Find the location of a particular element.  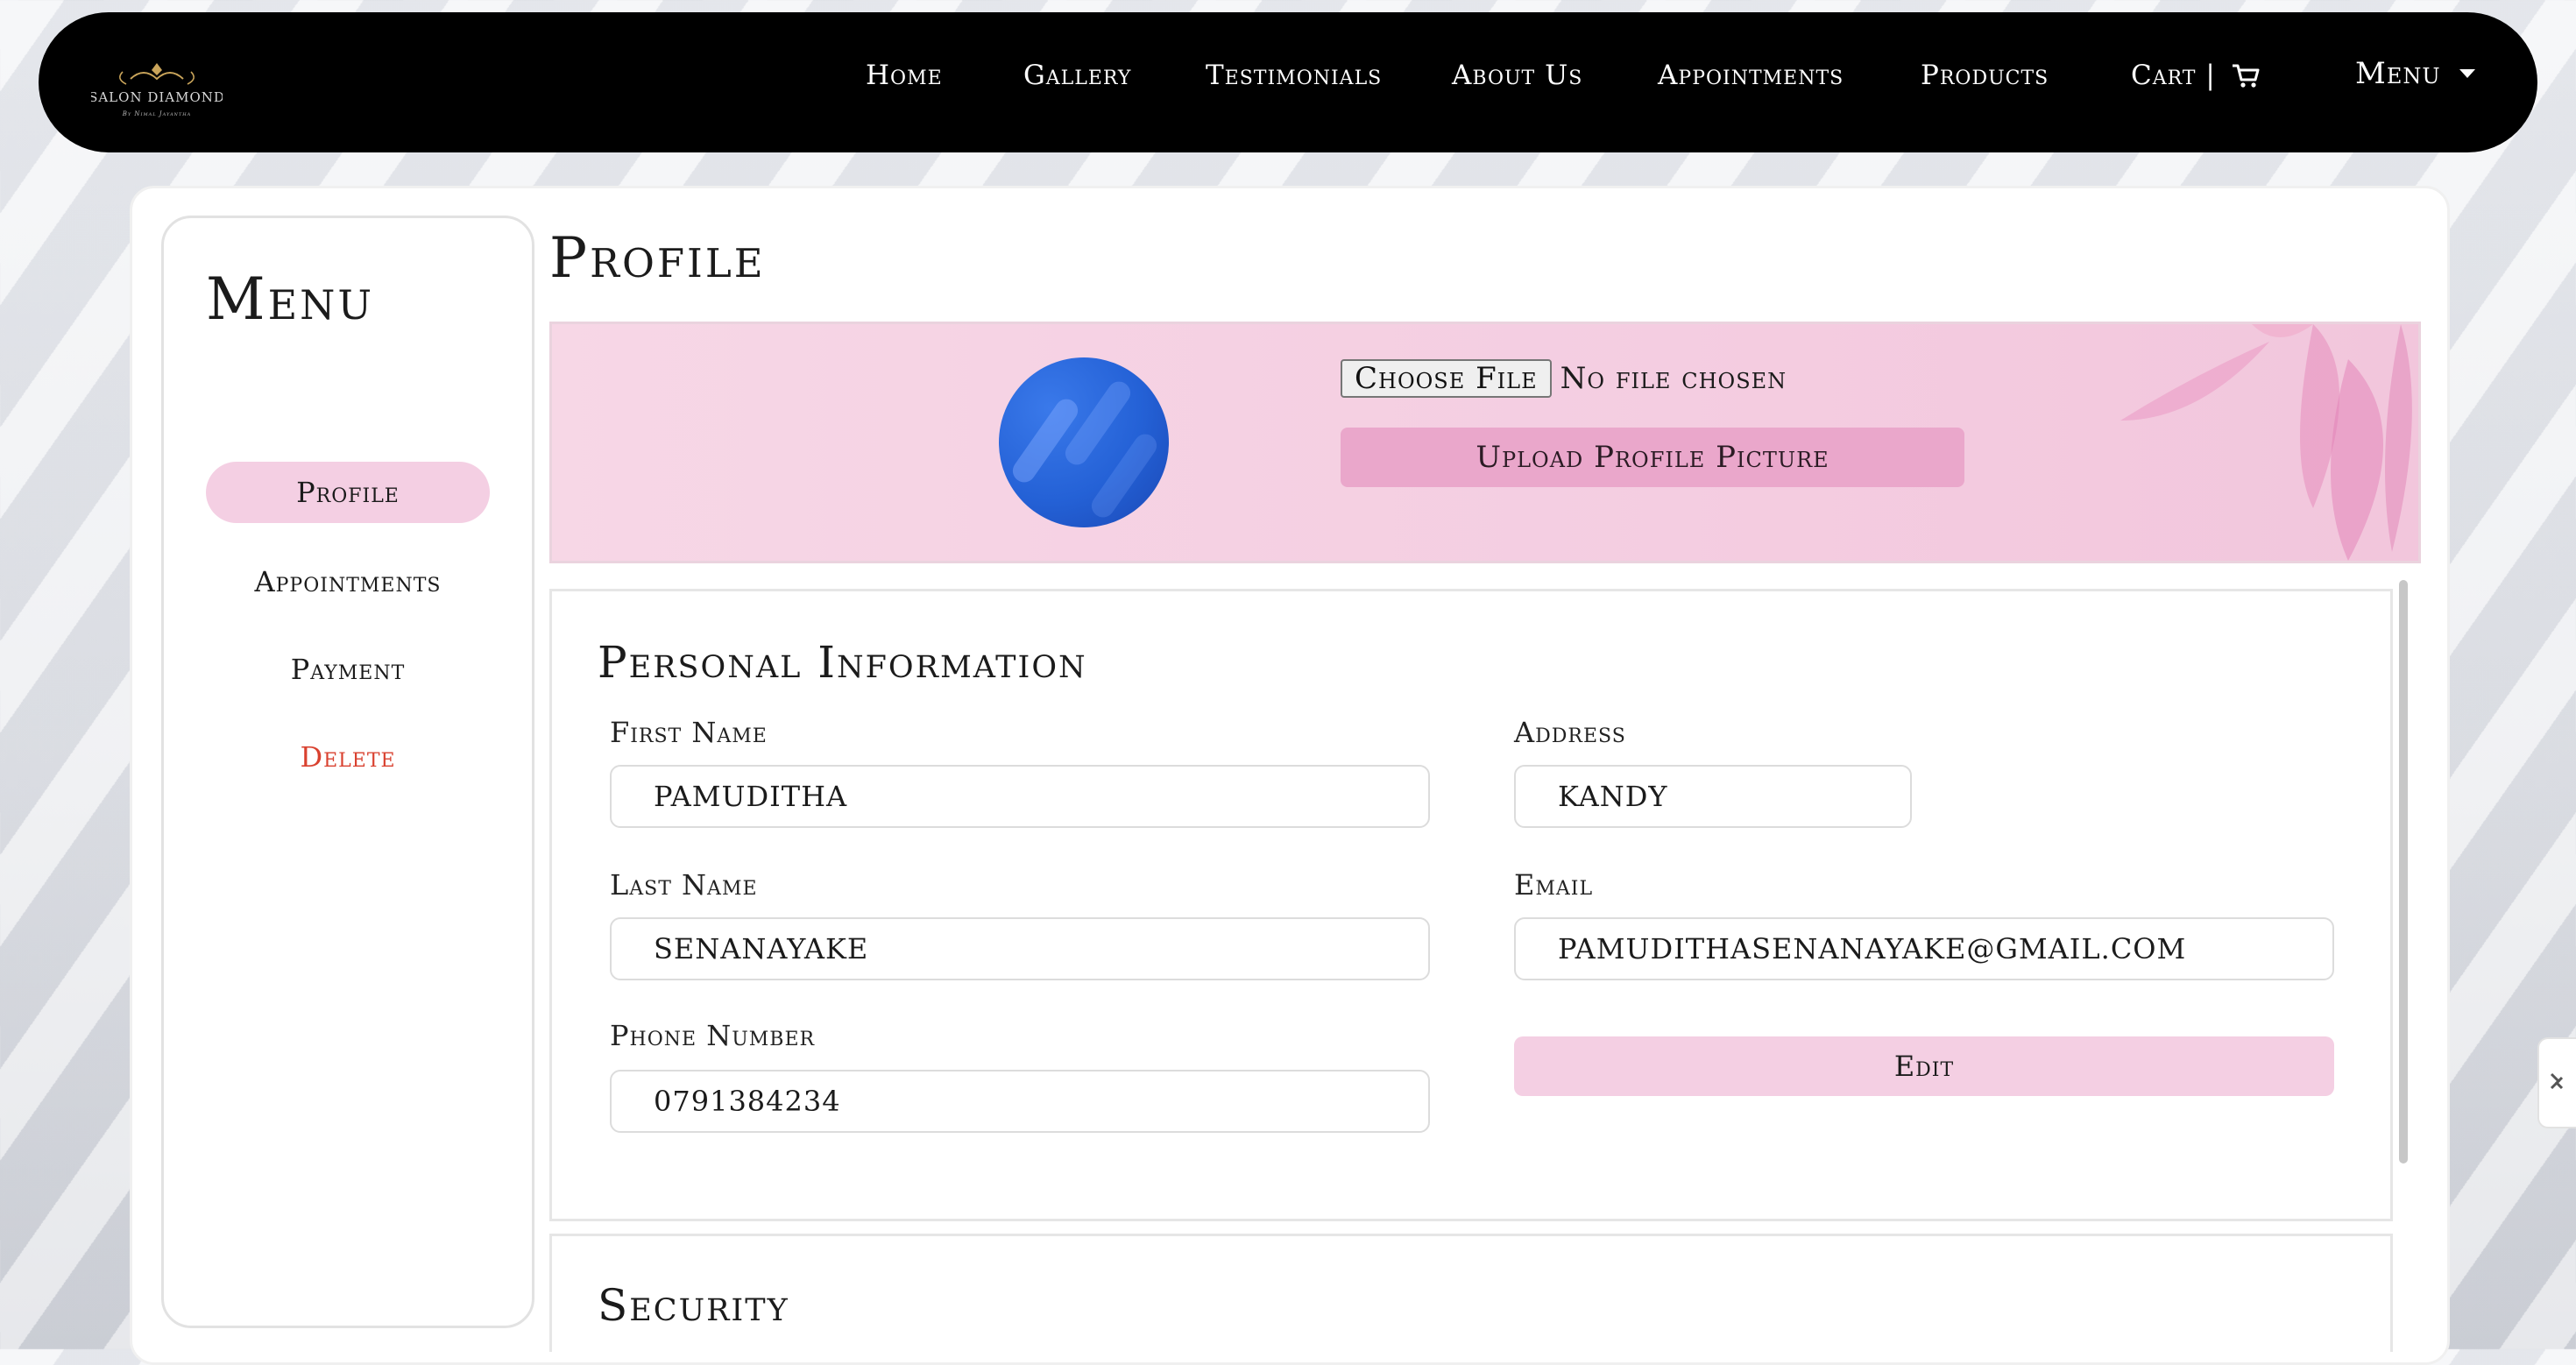

sidebar-menu: Menu Profile Appointments Payment Delete is located at coordinates (347, 772).